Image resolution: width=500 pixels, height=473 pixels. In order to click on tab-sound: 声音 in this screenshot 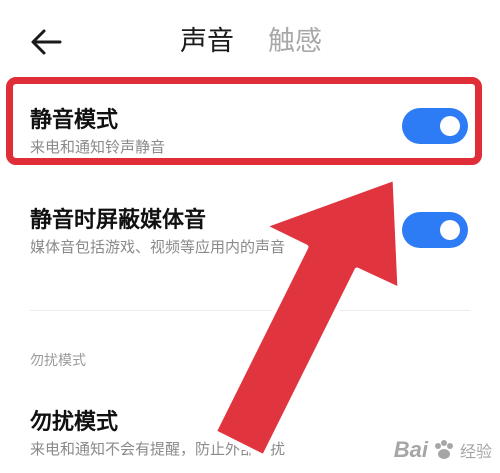, I will do `click(207, 42)`.